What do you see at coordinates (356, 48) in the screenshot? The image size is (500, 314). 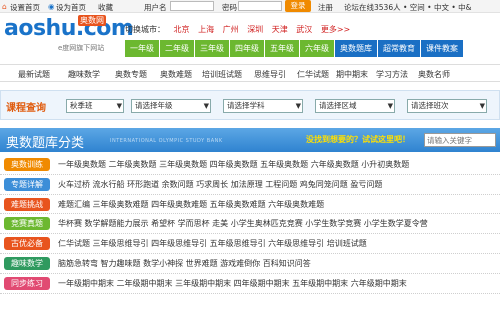 I see `tab-question-bank: 奥数题库` at bounding box center [356, 48].